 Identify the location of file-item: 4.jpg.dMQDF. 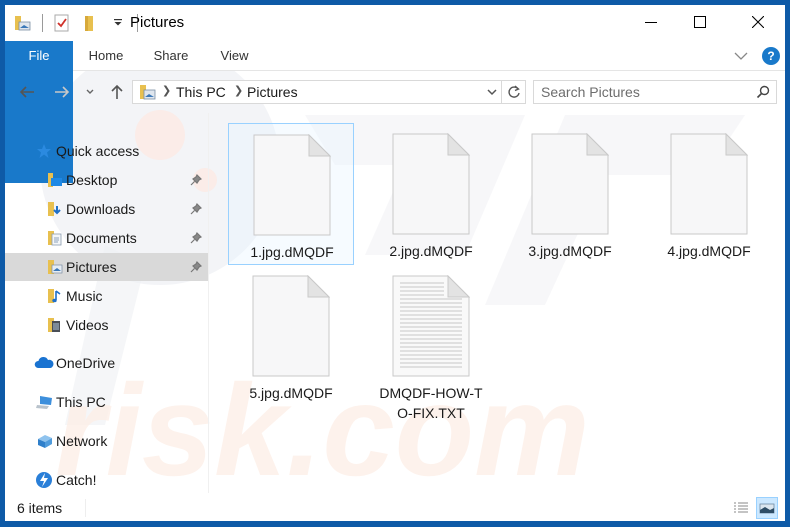
(709, 194).